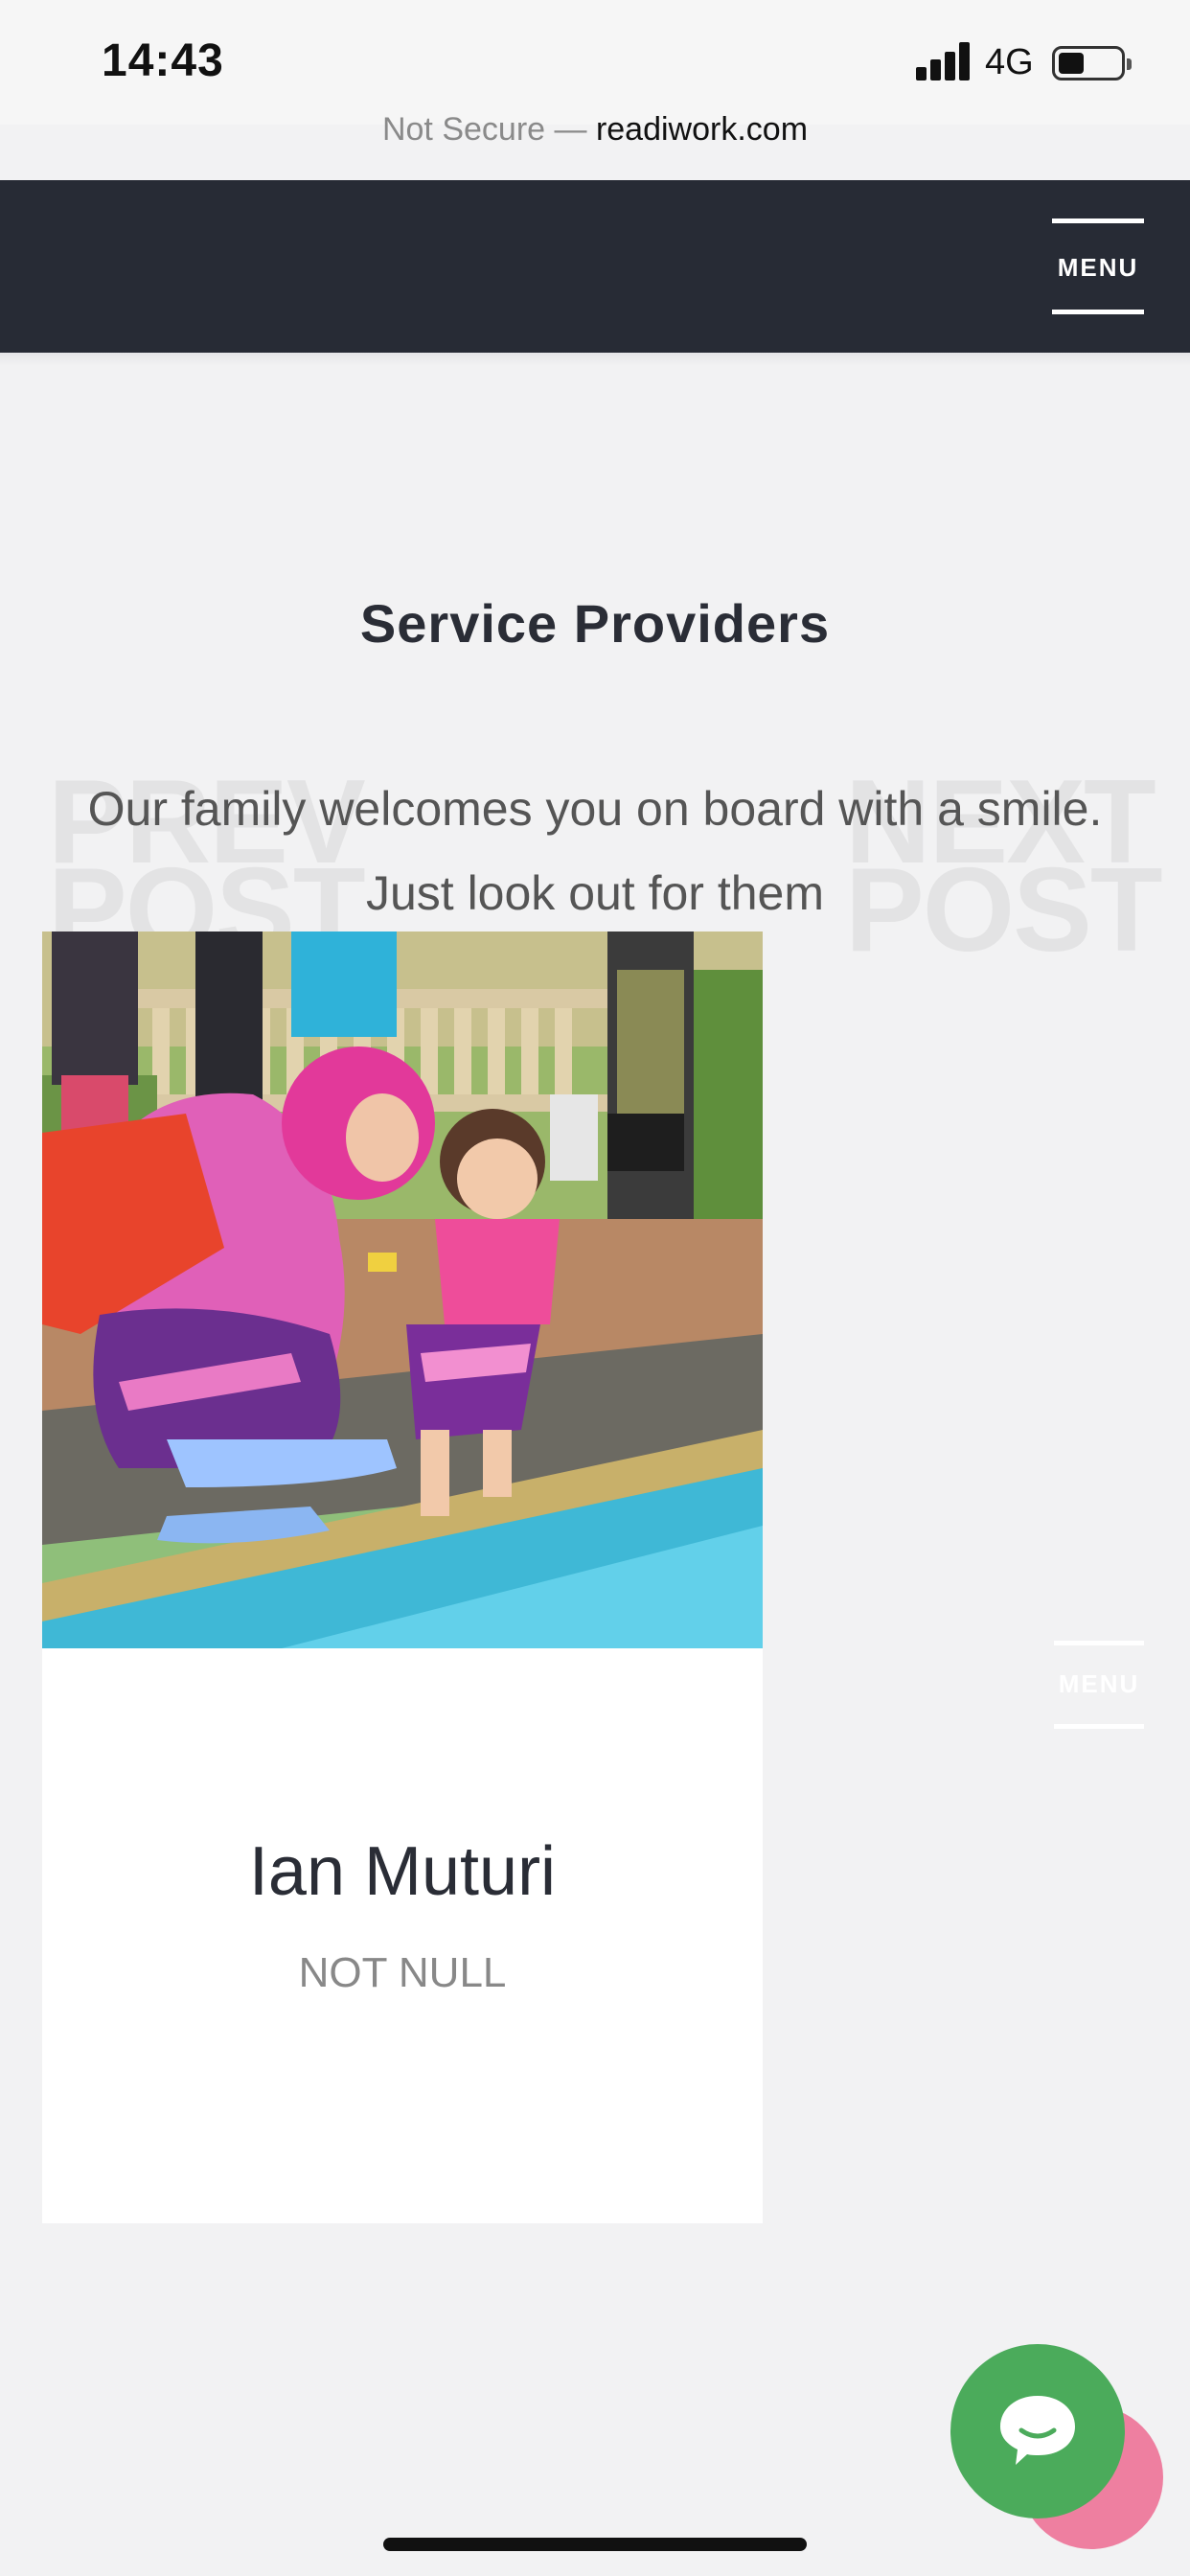 Image resolution: width=1190 pixels, height=2576 pixels. What do you see at coordinates (944, 61) in the screenshot?
I see `cellular-signal-icon` at bounding box center [944, 61].